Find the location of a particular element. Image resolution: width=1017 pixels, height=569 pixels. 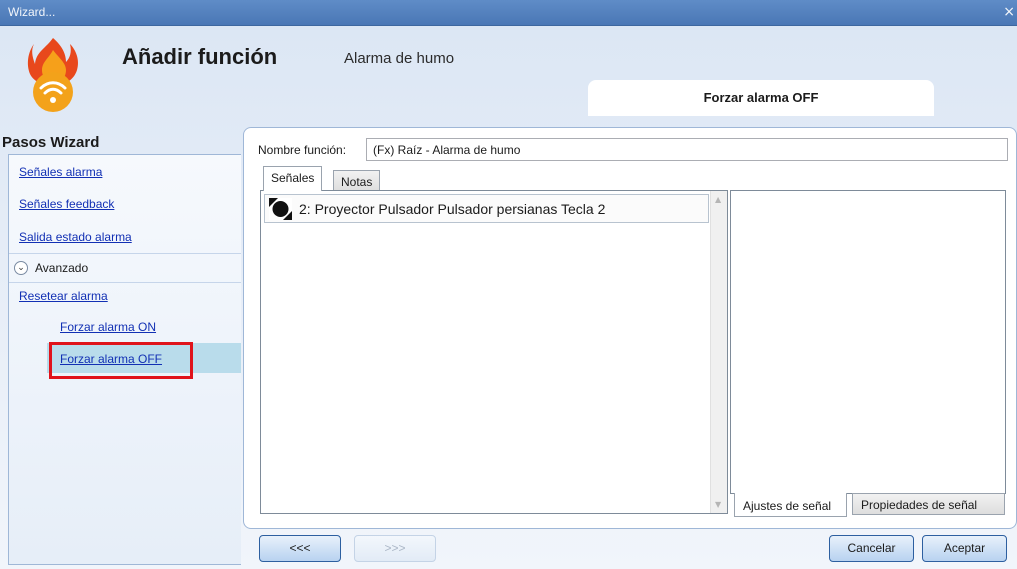

tab-propiedades-senal: Propiedades de señal is located at coordinates (928, 504).